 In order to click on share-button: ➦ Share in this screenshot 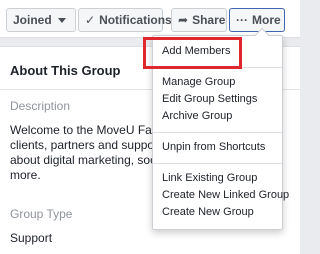, I will do `click(199, 20)`.